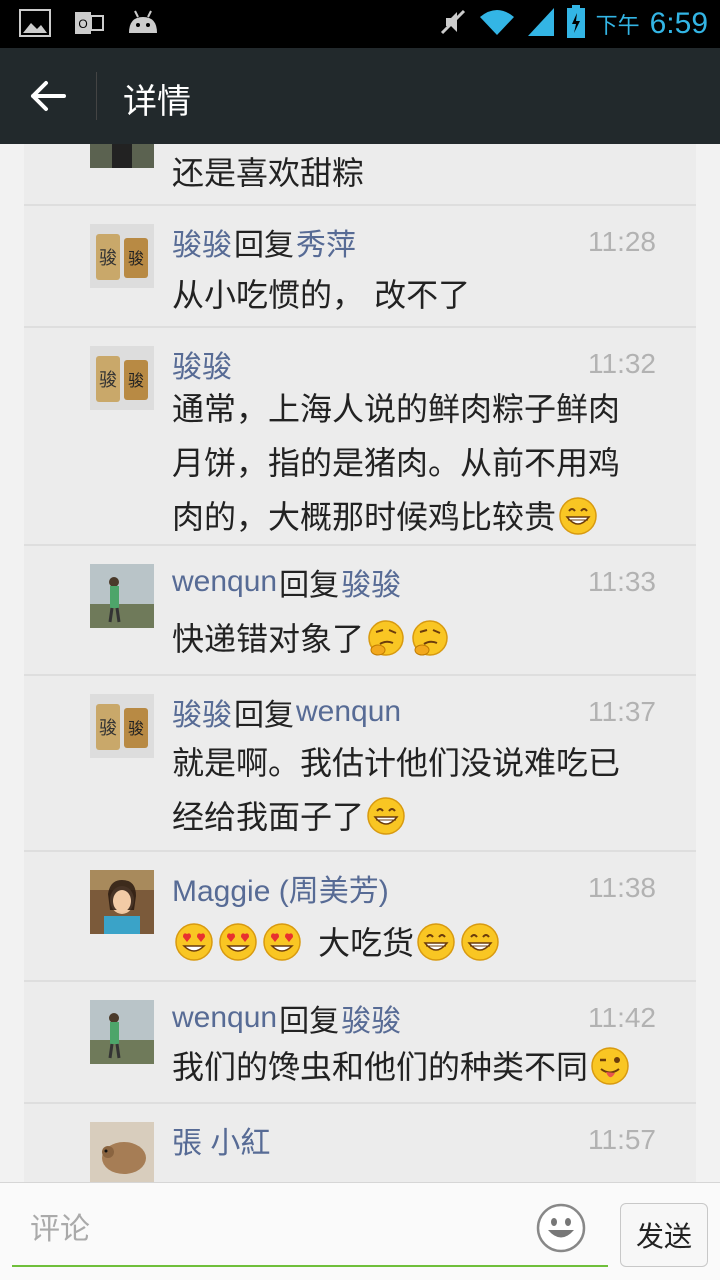 The image size is (720, 1280). I want to click on gallery-notification-icon, so click(35, 23).